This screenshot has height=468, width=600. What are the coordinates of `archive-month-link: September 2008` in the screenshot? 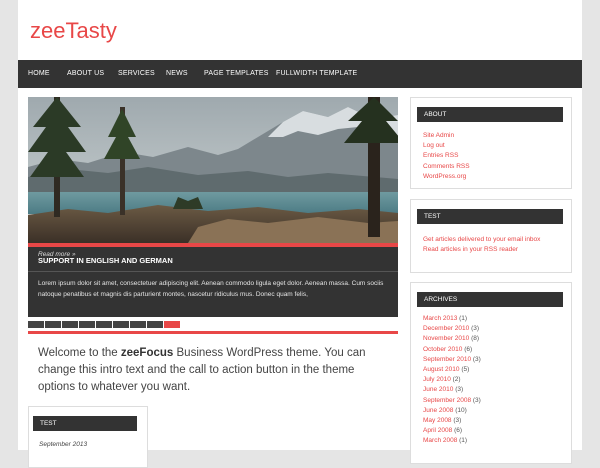 It's located at (447, 400).